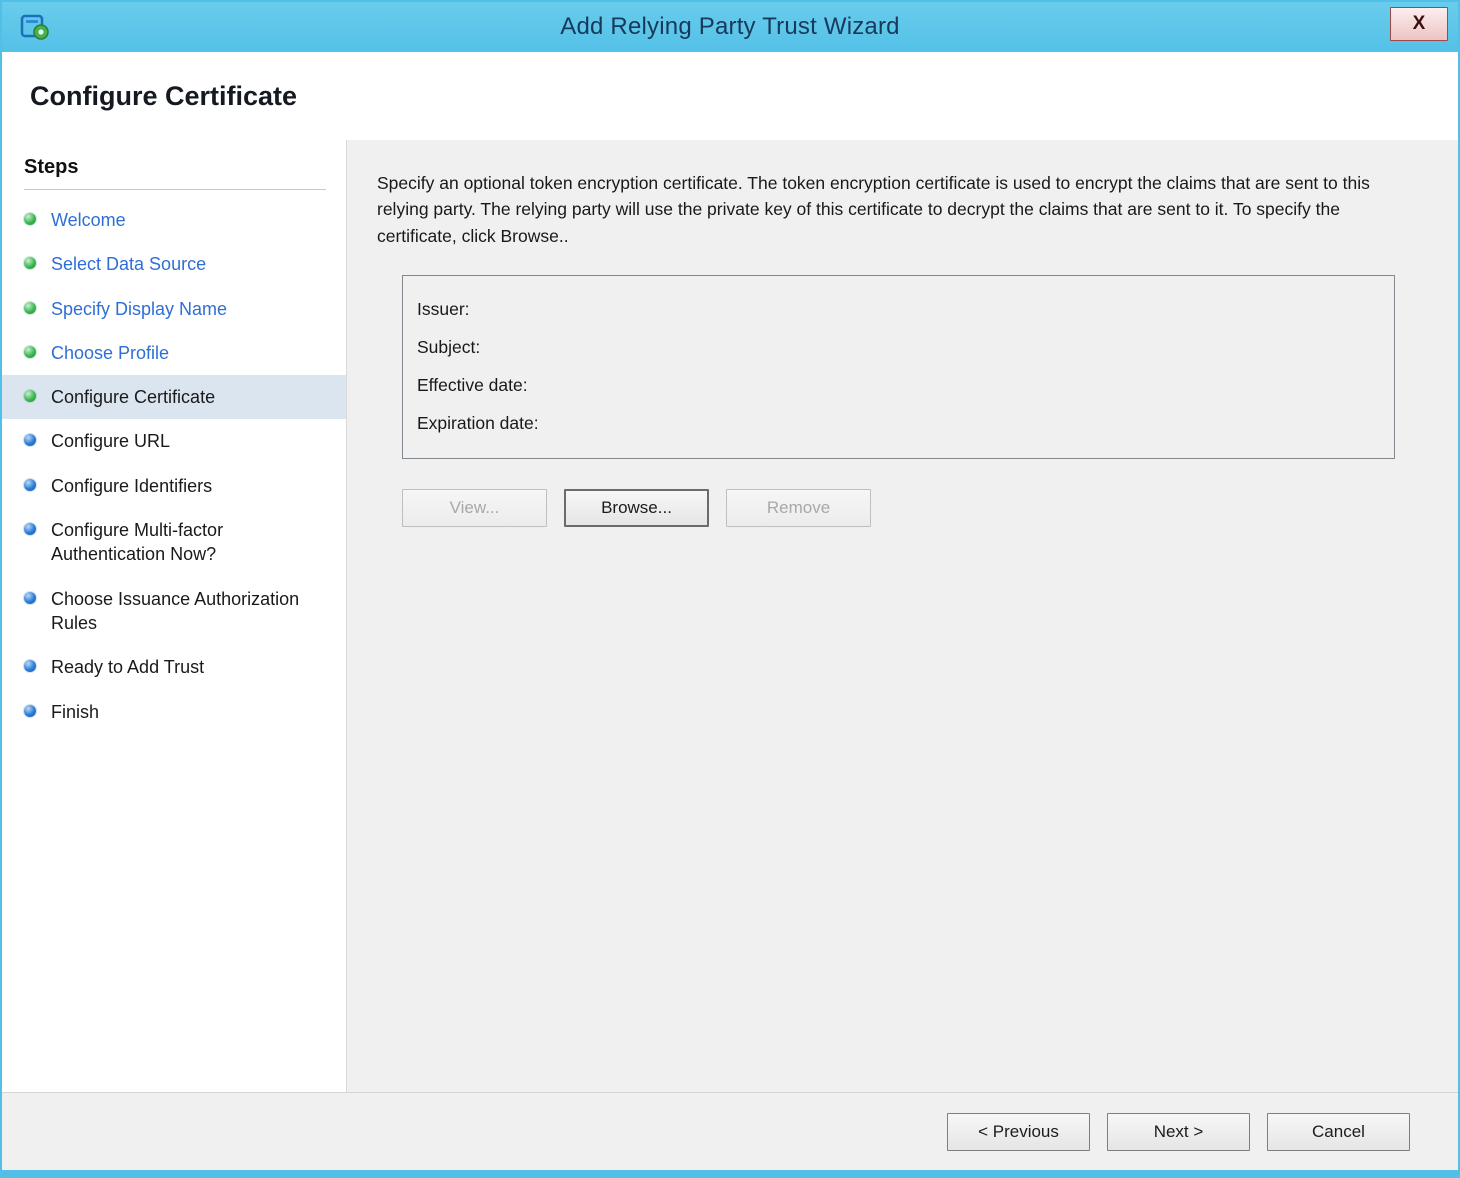 Image resolution: width=1460 pixels, height=1178 pixels. Describe the element at coordinates (174, 441) in the screenshot. I see `sidebar-item-configure-url: Configure URL` at that location.